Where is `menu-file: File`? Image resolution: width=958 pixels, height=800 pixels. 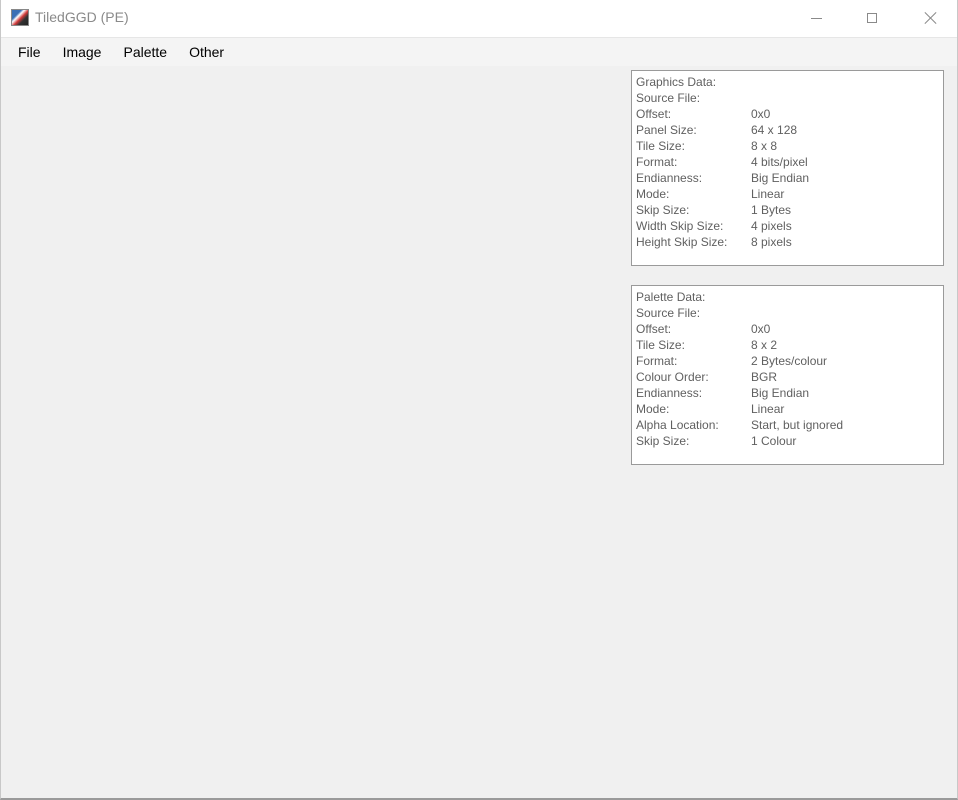
menu-file: File is located at coordinates (26, 52).